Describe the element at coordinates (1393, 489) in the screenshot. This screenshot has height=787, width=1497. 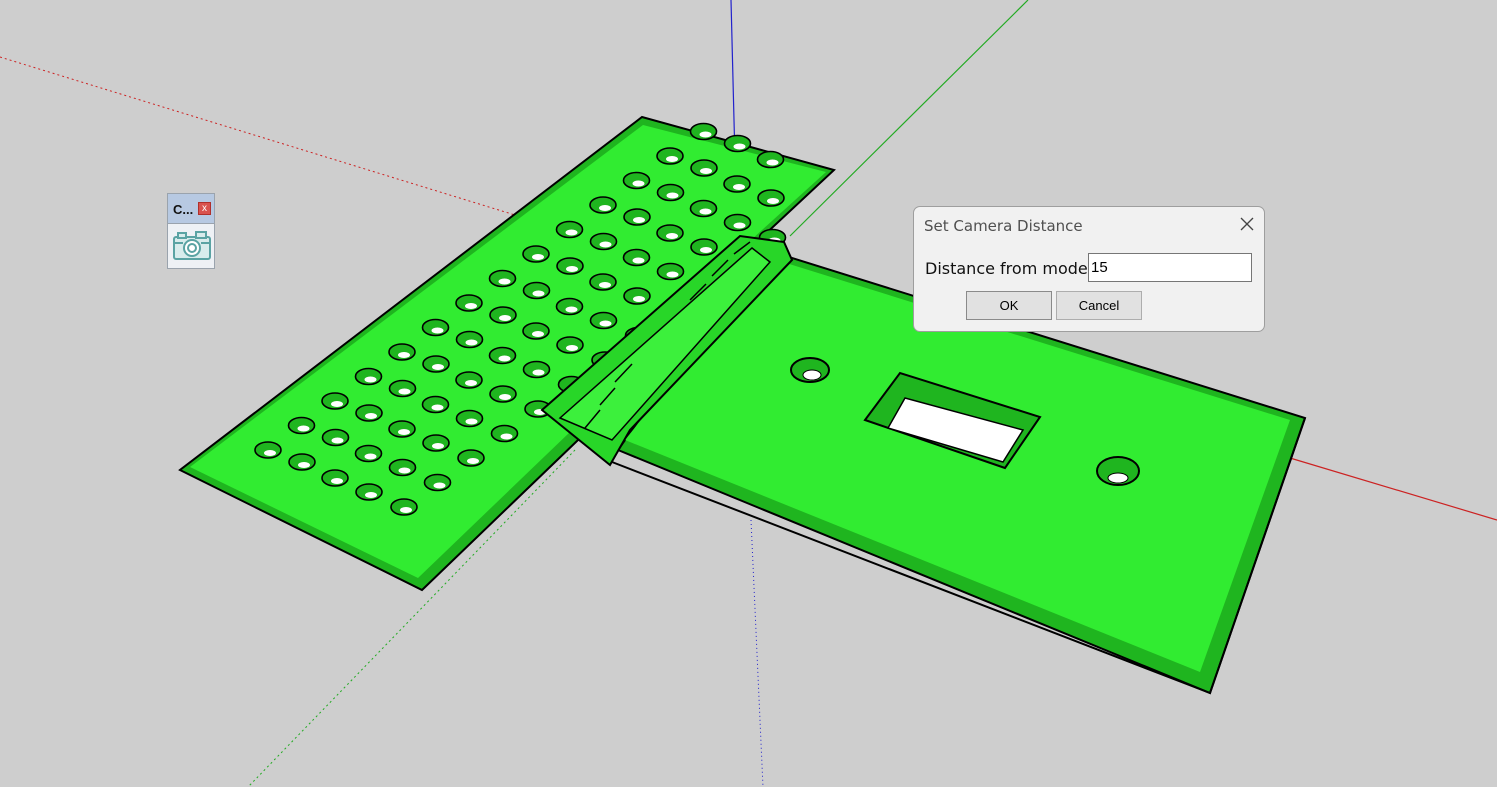
I see `red-axis-positive` at that location.